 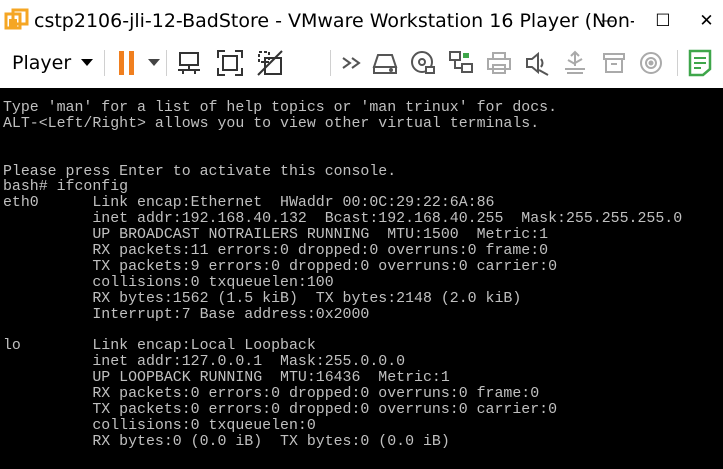 What do you see at coordinates (16, 19) in the screenshot?
I see `vmware-app-icon` at bounding box center [16, 19].